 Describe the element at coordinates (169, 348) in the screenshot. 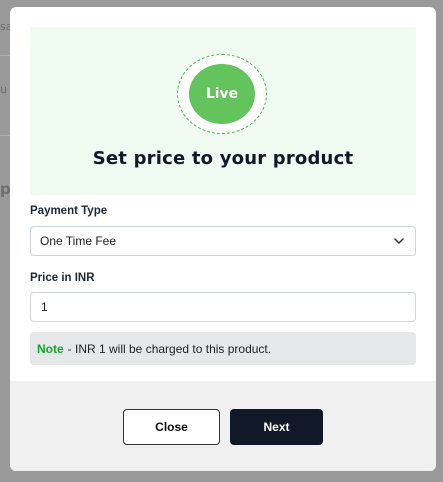

I see `note-text: - INR 1 will be charged to this product.` at that location.